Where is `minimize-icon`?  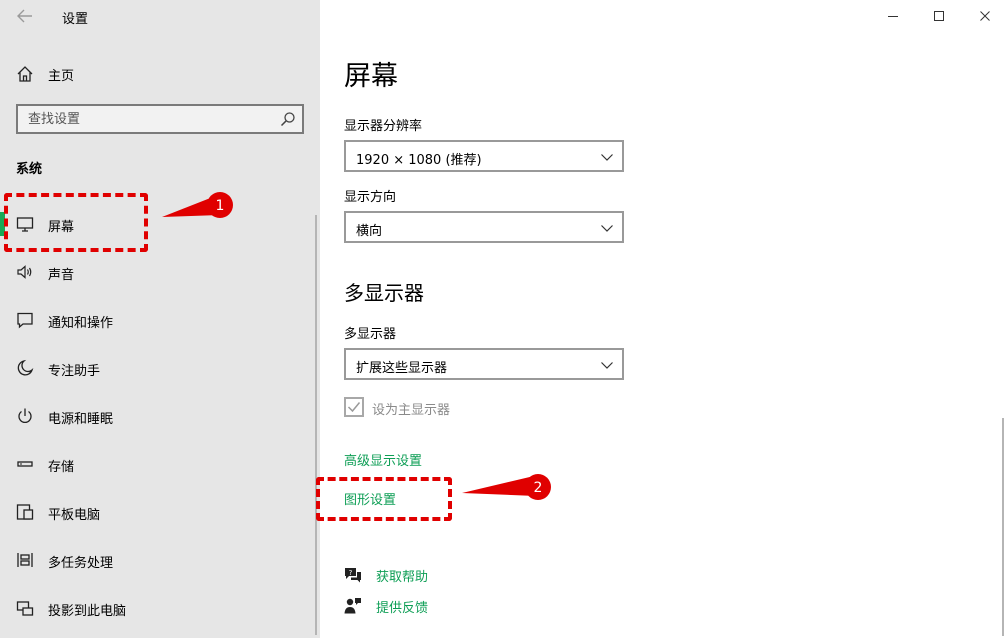
minimize-icon is located at coordinates (893, 16).